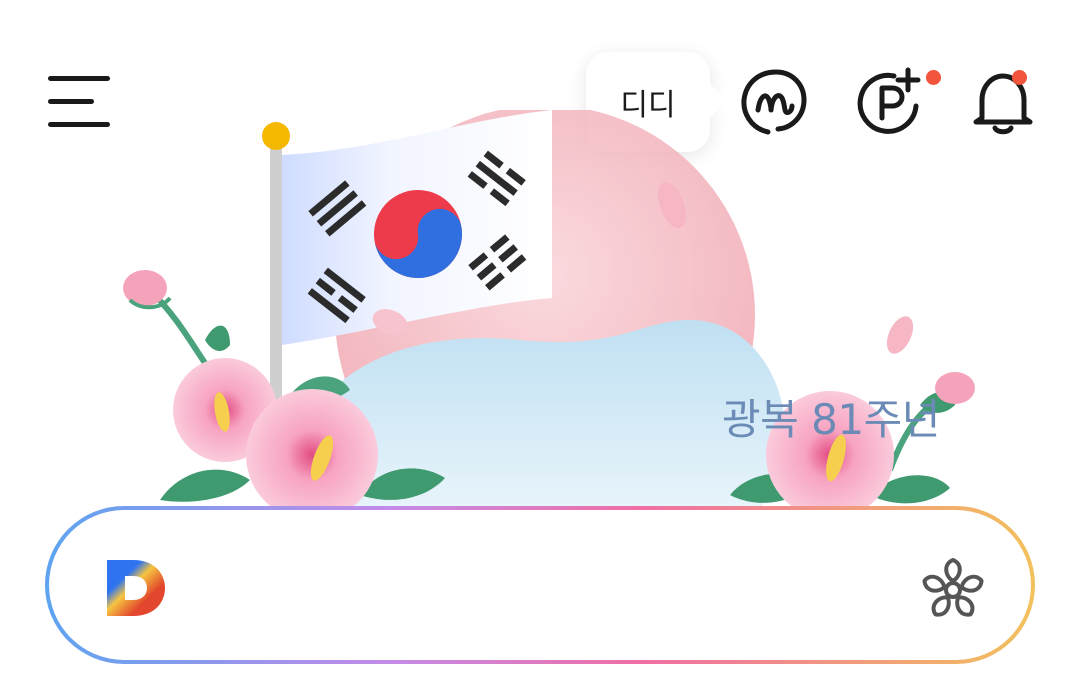 This screenshot has width=1080, height=690. I want to click on tooltip-text: 디디, so click(648, 105).